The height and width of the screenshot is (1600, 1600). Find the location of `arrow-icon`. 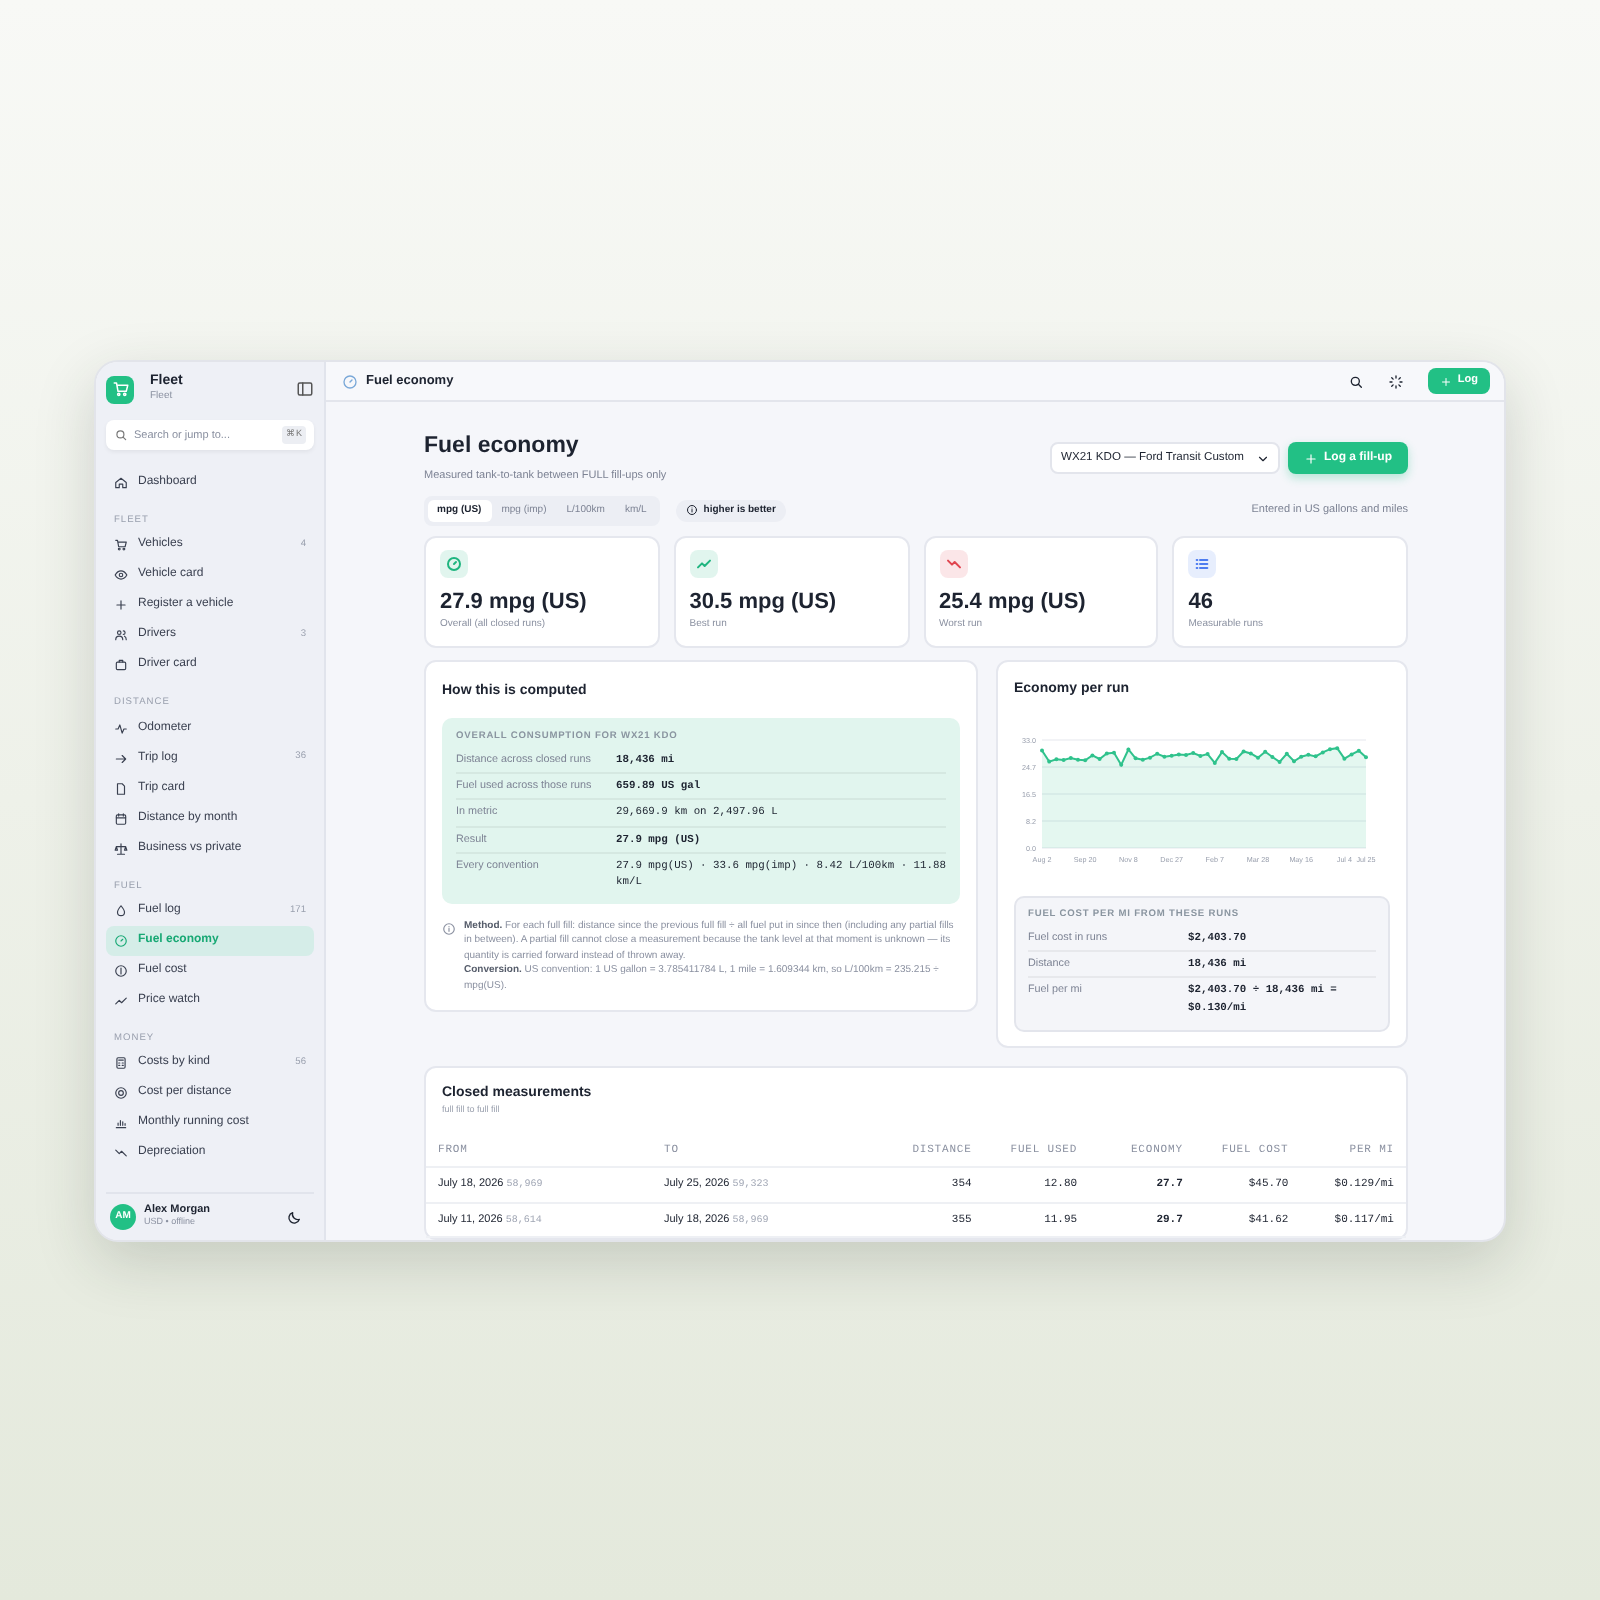

arrow-icon is located at coordinates (121, 758).